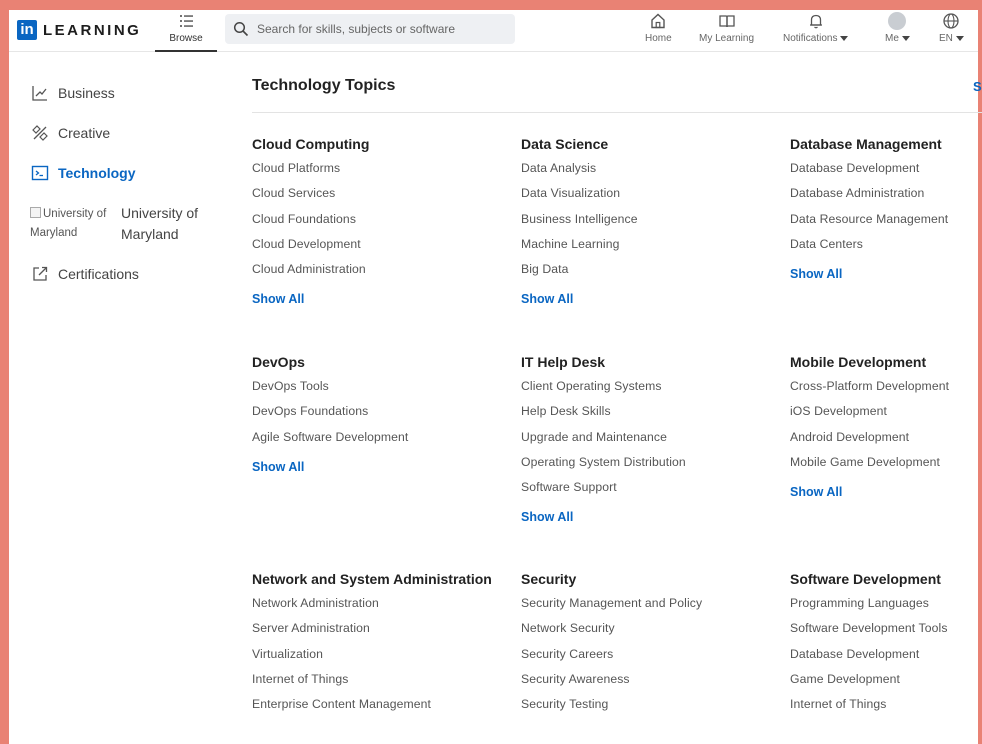  Describe the element at coordinates (651, 389) in the screenshot. I see `topic-link: Client Operating Systems` at that location.